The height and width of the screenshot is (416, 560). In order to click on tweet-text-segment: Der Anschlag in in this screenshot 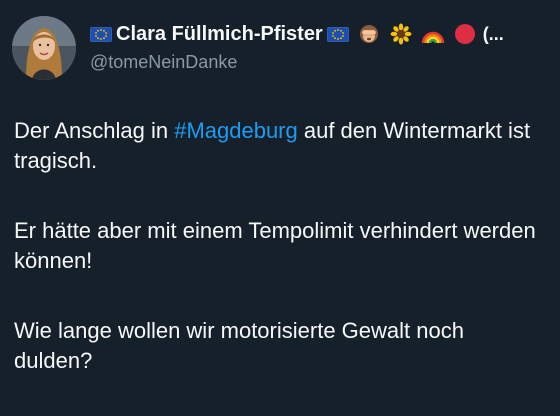, I will do `click(94, 130)`.